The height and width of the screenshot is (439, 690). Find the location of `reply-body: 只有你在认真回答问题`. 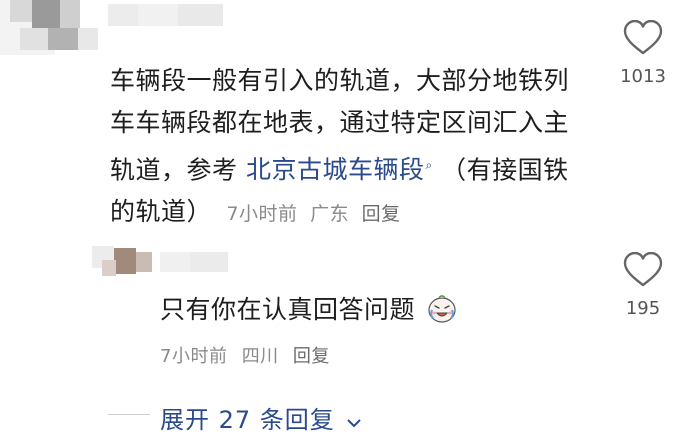

reply-body: 只有你在认真回答问题 is located at coordinates (308, 308).